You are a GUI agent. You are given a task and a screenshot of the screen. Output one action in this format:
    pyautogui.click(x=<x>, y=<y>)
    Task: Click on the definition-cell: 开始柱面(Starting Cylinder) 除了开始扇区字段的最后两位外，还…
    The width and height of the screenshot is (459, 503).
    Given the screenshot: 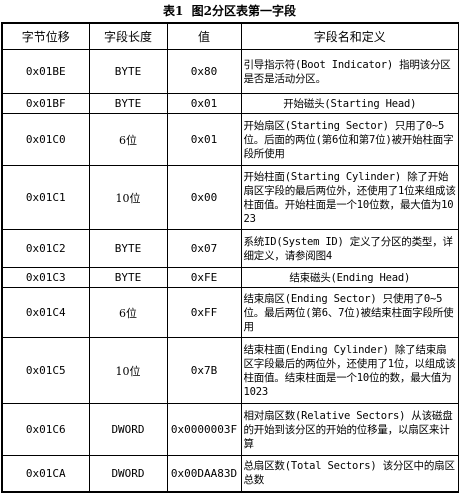 What is the action you would take?
    pyautogui.click(x=349, y=197)
    